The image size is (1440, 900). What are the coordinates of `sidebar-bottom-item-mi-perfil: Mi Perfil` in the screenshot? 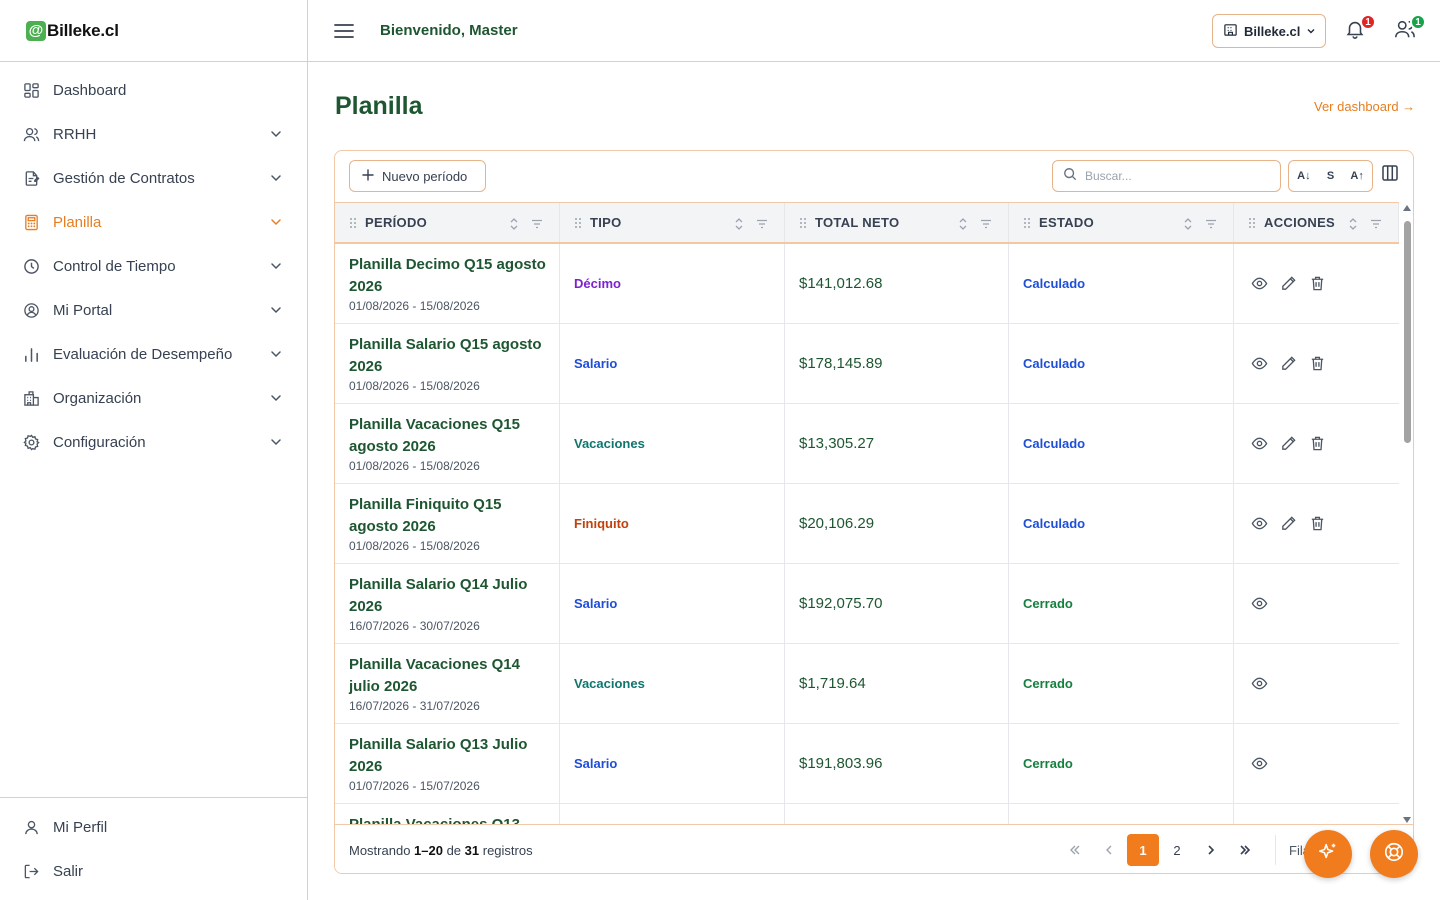 It's located at (153, 827).